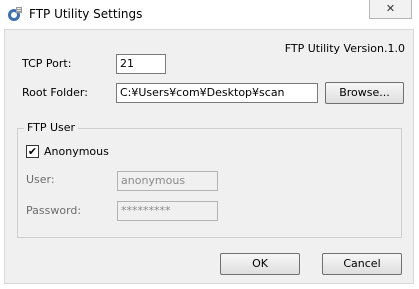 The width and height of the screenshot is (419, 289). I want to click on tcp-port-label: TCP Port:, so click(47, 63).